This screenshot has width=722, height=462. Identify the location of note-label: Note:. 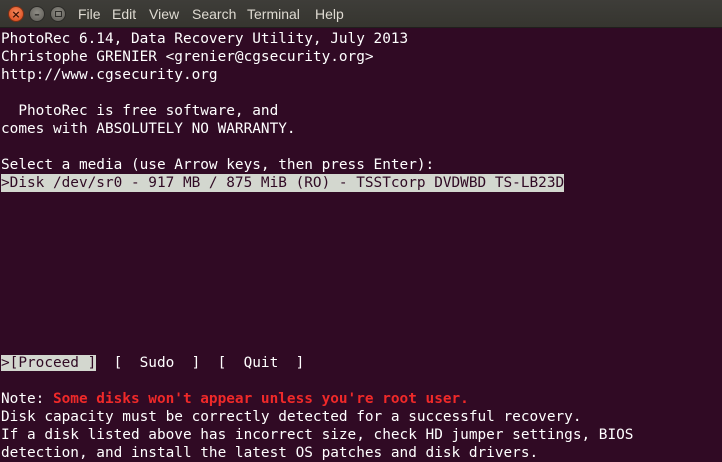
(27, 399).